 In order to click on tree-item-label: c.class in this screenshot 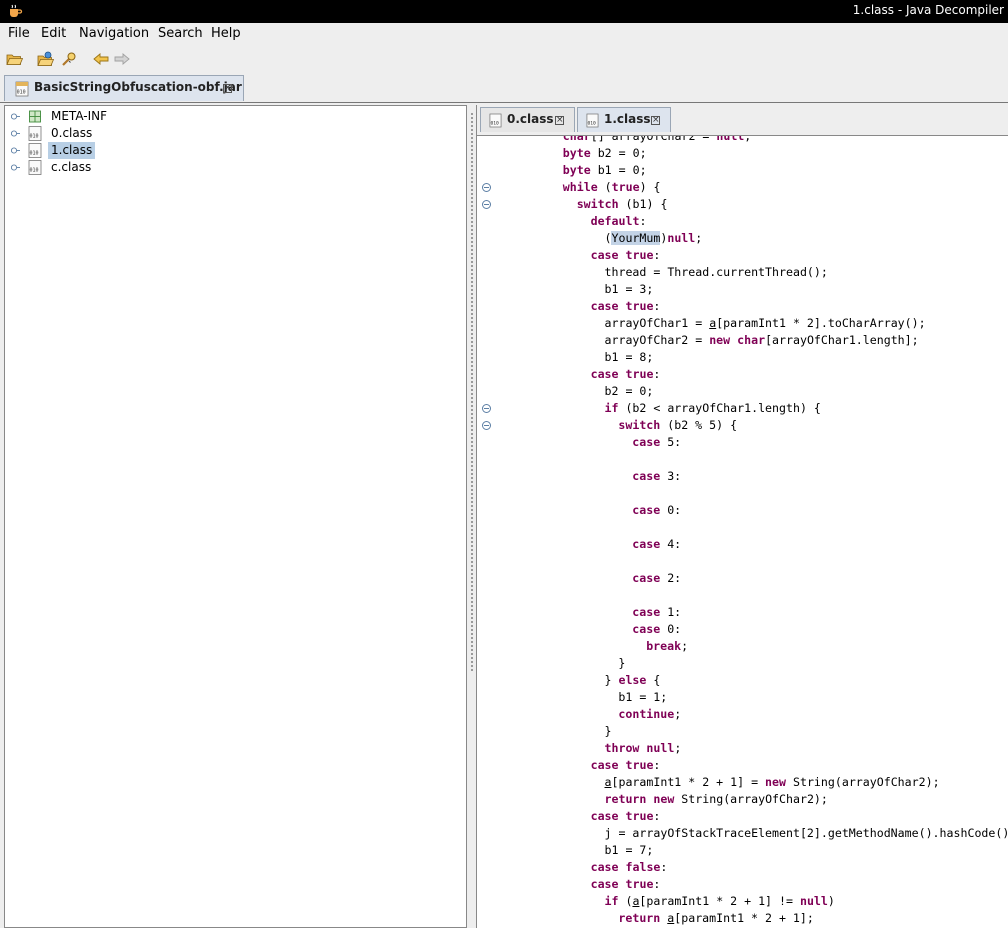, I will do `click(71, 167)`.